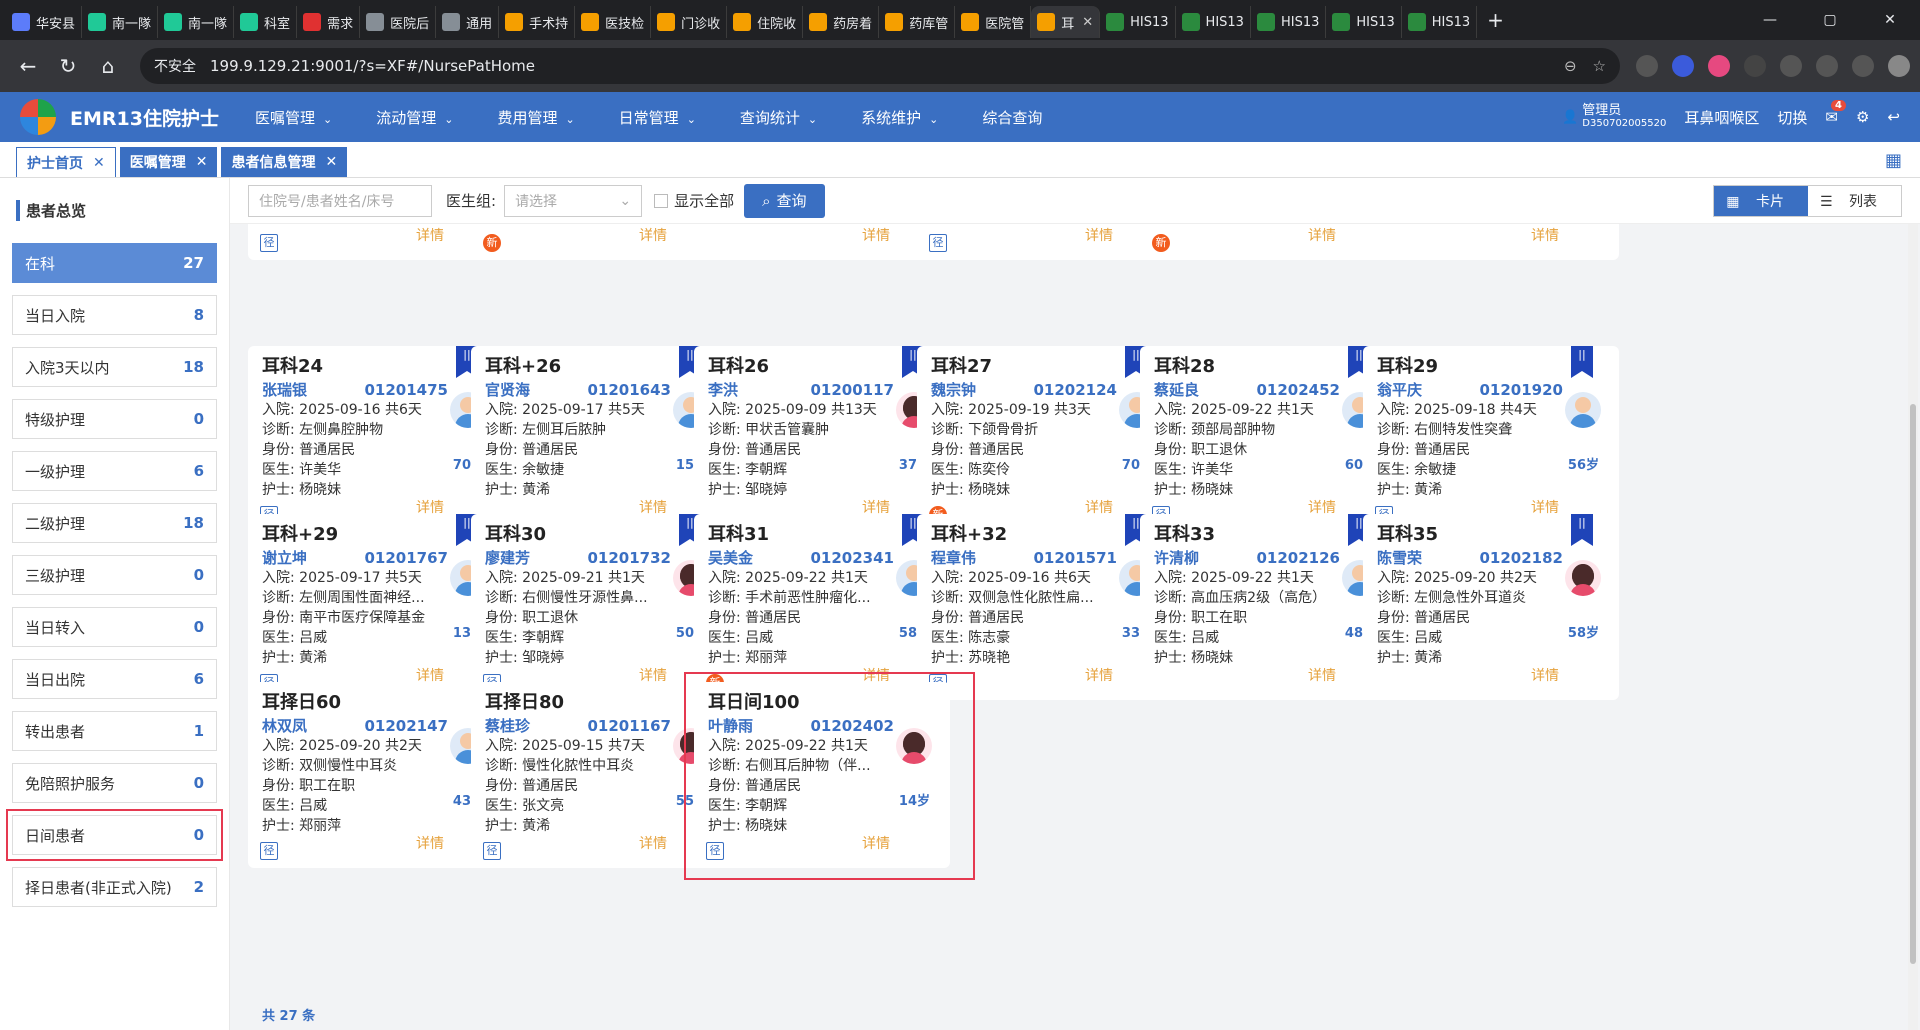 This screenshot has height=1030, width=1920. I want to click on sidebar-item: 当日转入 0, so click(114, 627).